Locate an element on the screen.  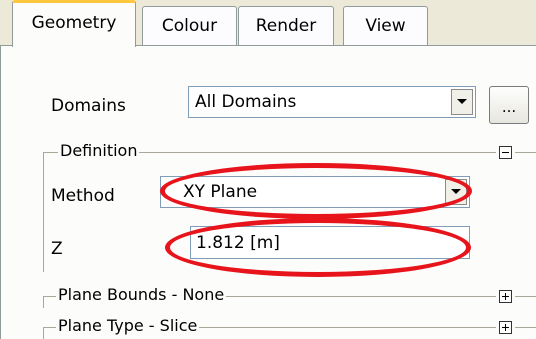
method-select-value: XY Plane is located at coordinates (220, 192).